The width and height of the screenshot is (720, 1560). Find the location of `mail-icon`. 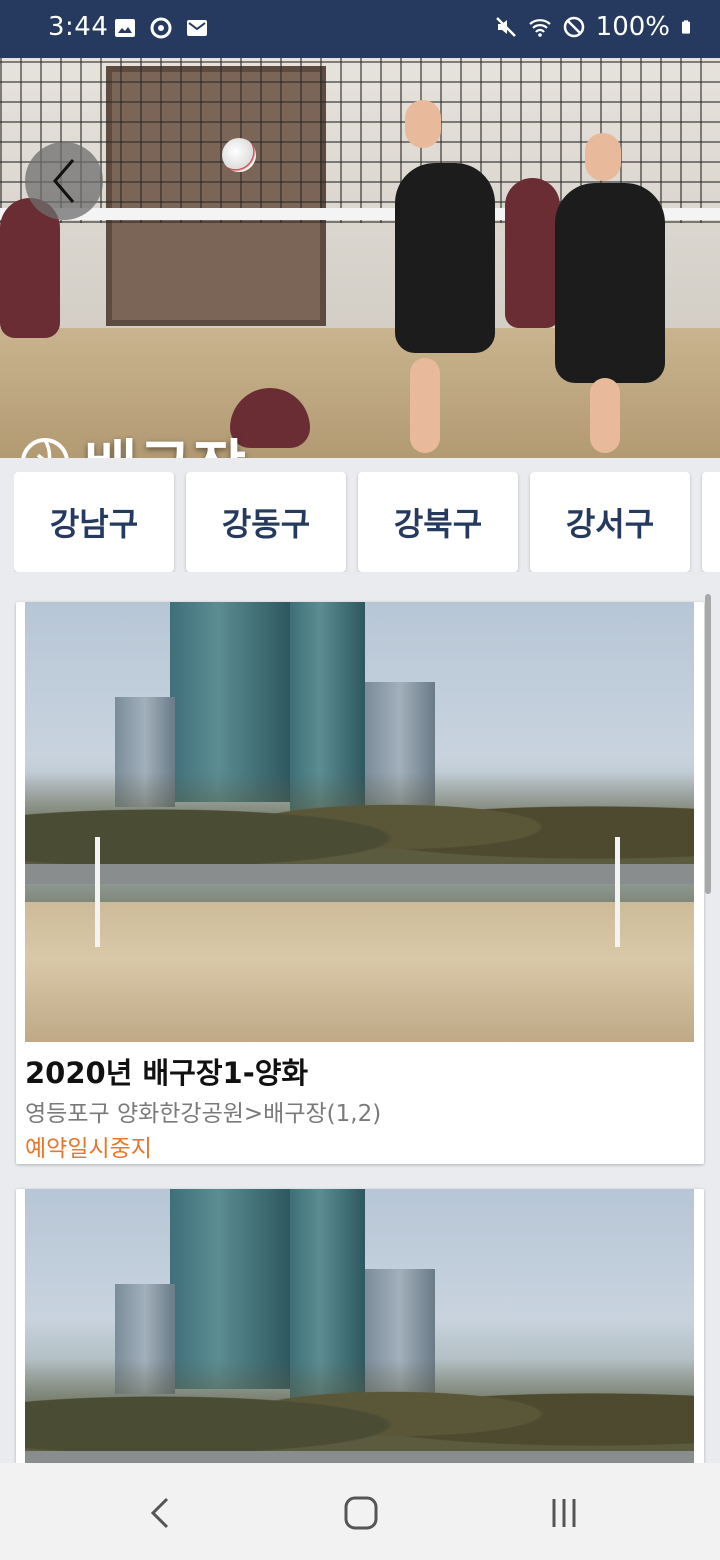

mail-icon is located at coordinates (197, 28).